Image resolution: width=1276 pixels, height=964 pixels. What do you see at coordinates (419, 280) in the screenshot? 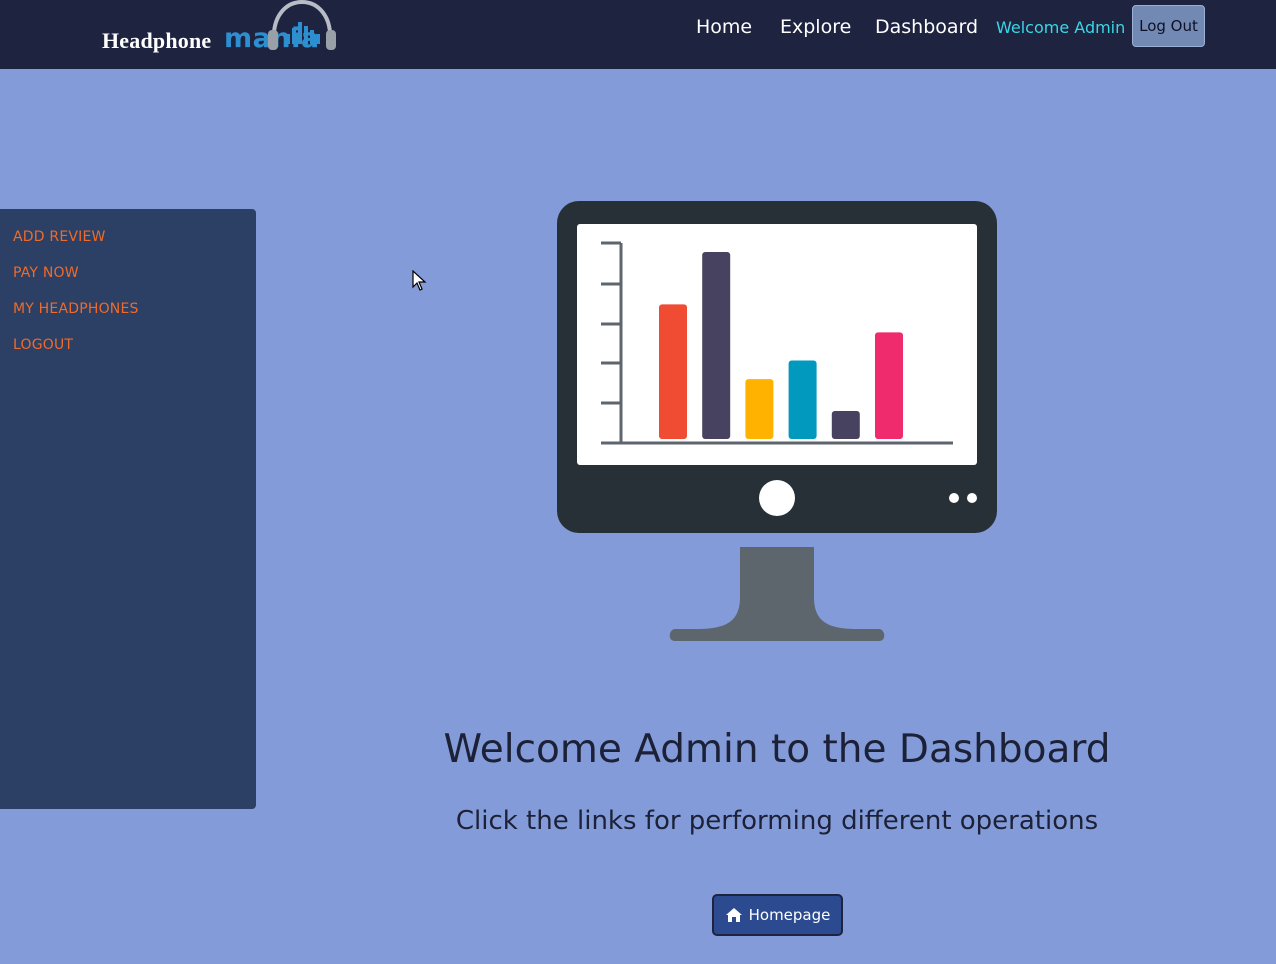
I see `mouse-cursor-icon` at bounding box center [419, 280].